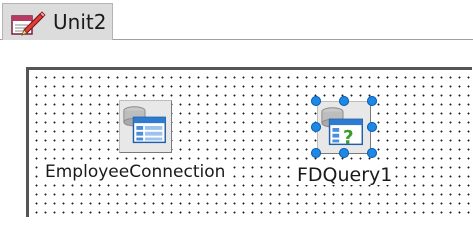 This screenshot has width=473, height=240. I want to click on tab-label: Unit2, so click(80, 22).